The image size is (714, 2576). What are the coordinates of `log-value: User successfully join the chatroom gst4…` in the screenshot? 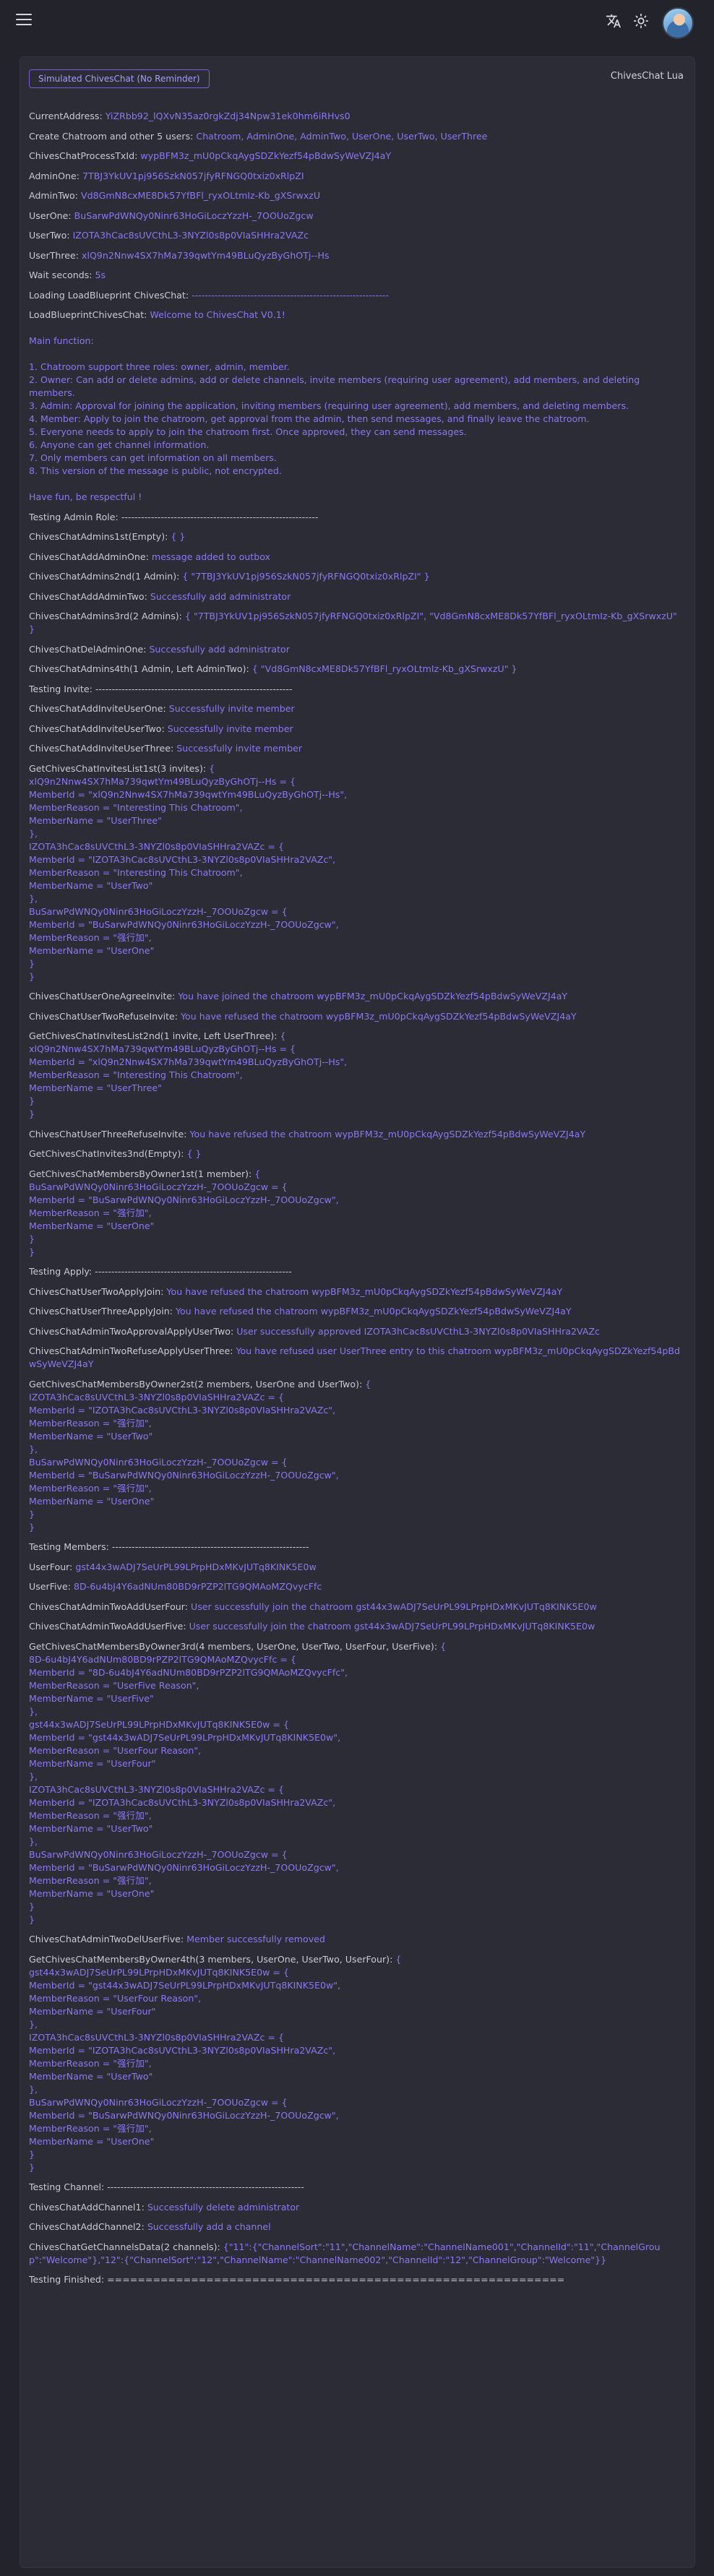 It's located at (394, 1606).